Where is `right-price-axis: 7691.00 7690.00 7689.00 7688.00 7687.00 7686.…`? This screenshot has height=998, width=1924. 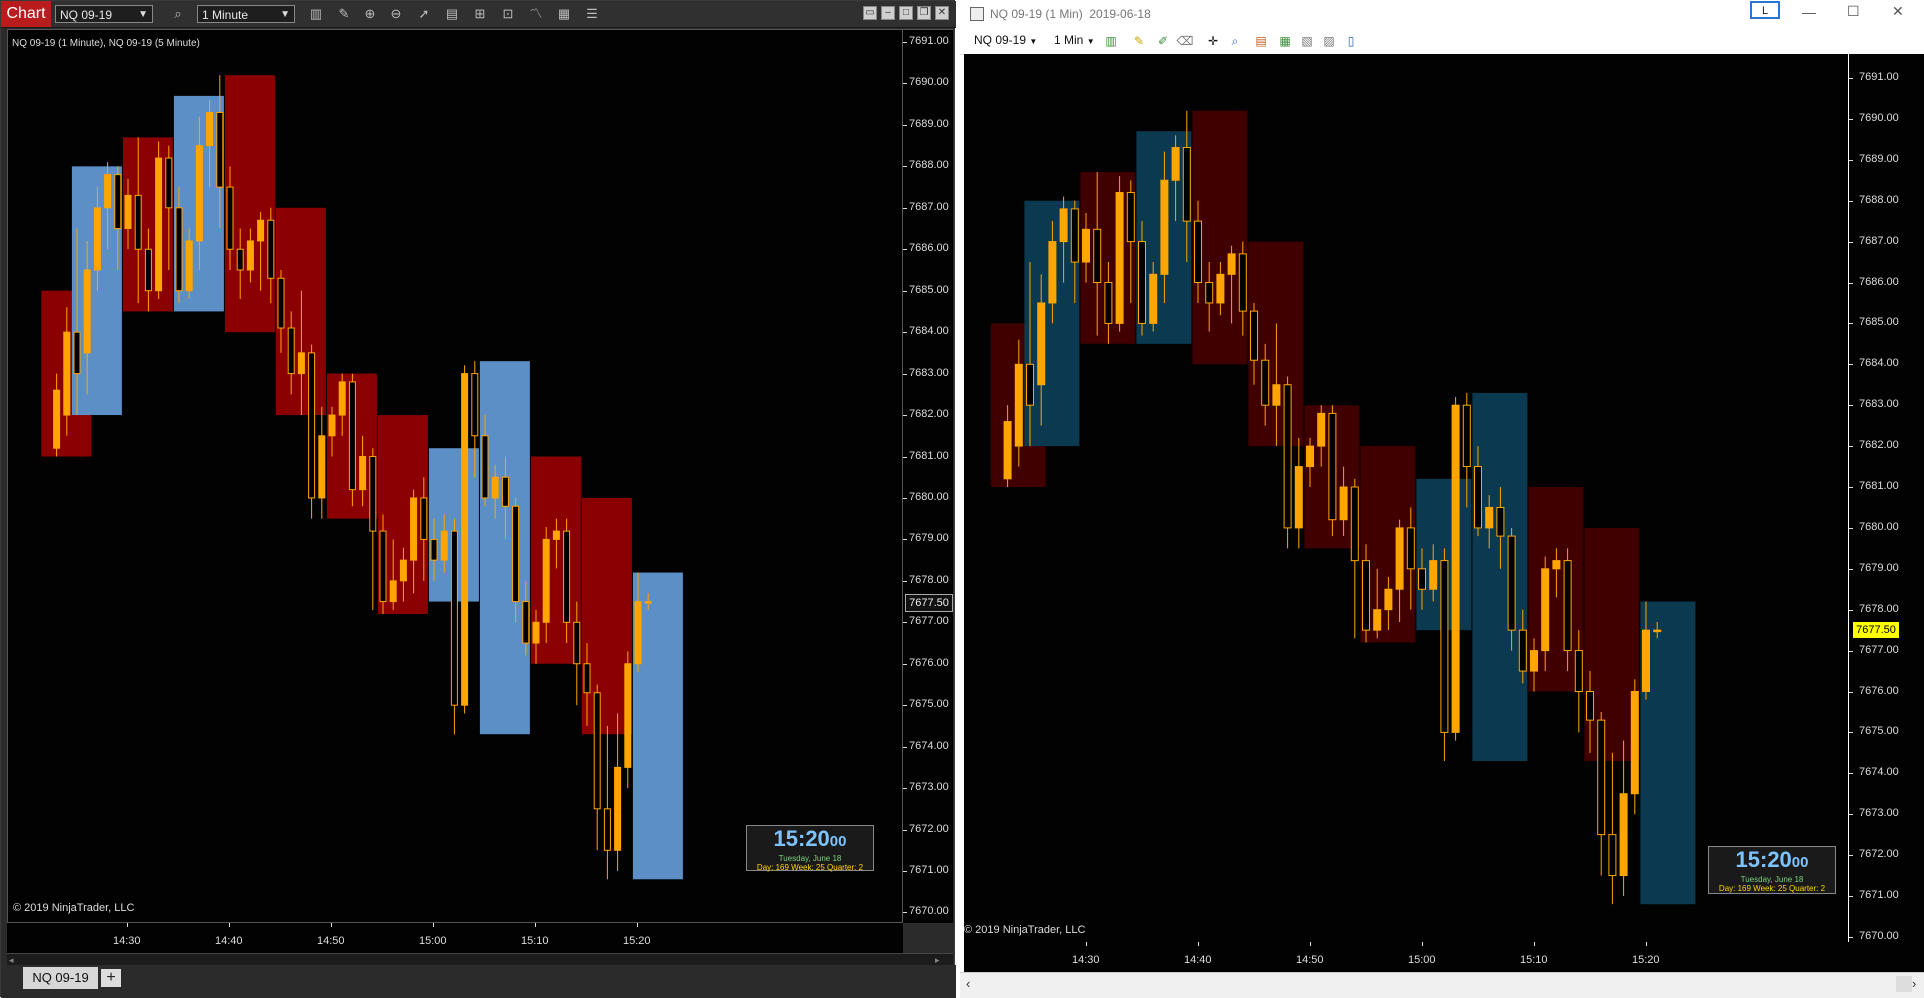
right-price-axis: 7691.00 7690.00 7689.00 7688.00 7687.00 7686.… is located at coordinates (1886, 498).